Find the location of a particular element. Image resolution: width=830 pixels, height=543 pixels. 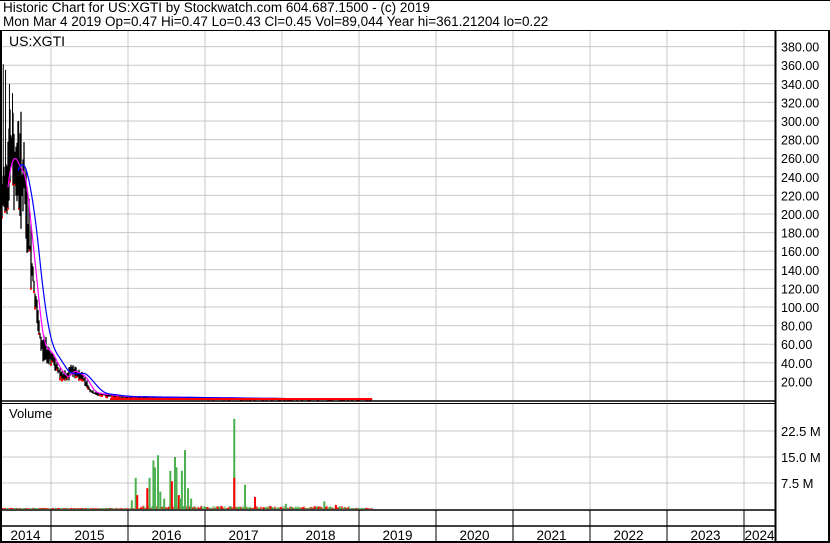

price-tick-label: 220.00 is located at coordinates (800, 196).